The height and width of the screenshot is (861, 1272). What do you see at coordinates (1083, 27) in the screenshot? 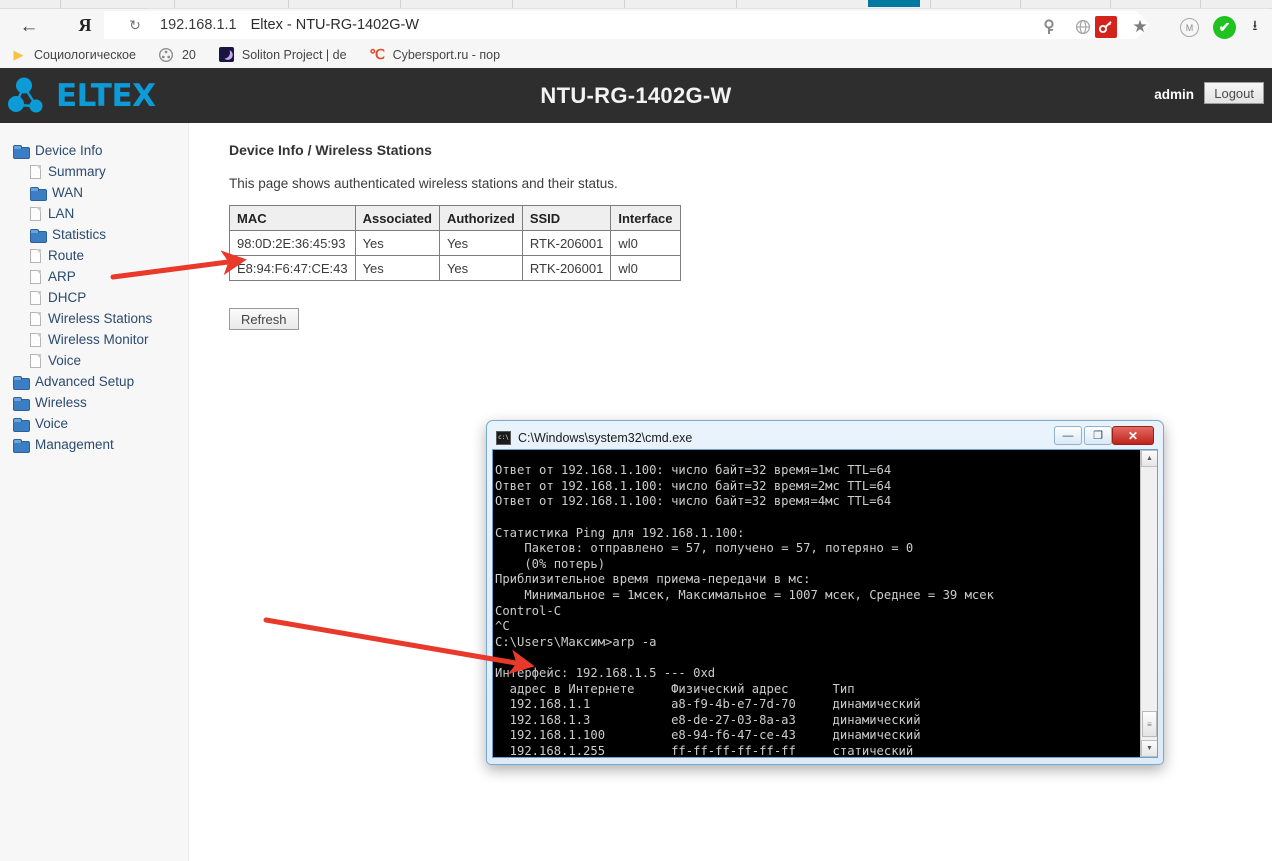
I see `globe-icon` at bounding box center [1083, 27].